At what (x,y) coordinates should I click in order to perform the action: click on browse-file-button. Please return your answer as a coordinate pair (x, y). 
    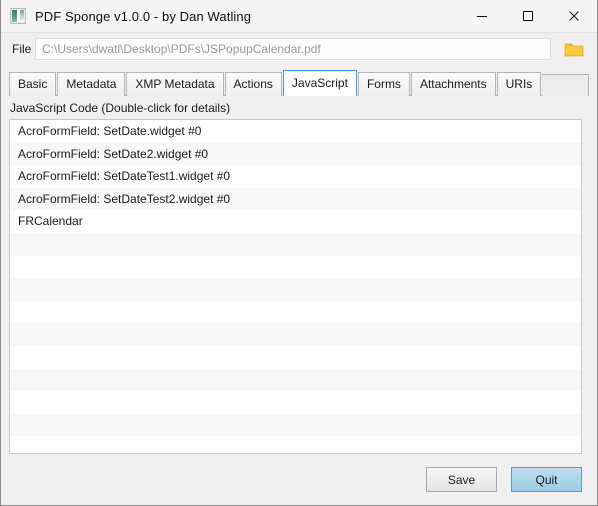
    Looking at the image, I should click on (574, 49).